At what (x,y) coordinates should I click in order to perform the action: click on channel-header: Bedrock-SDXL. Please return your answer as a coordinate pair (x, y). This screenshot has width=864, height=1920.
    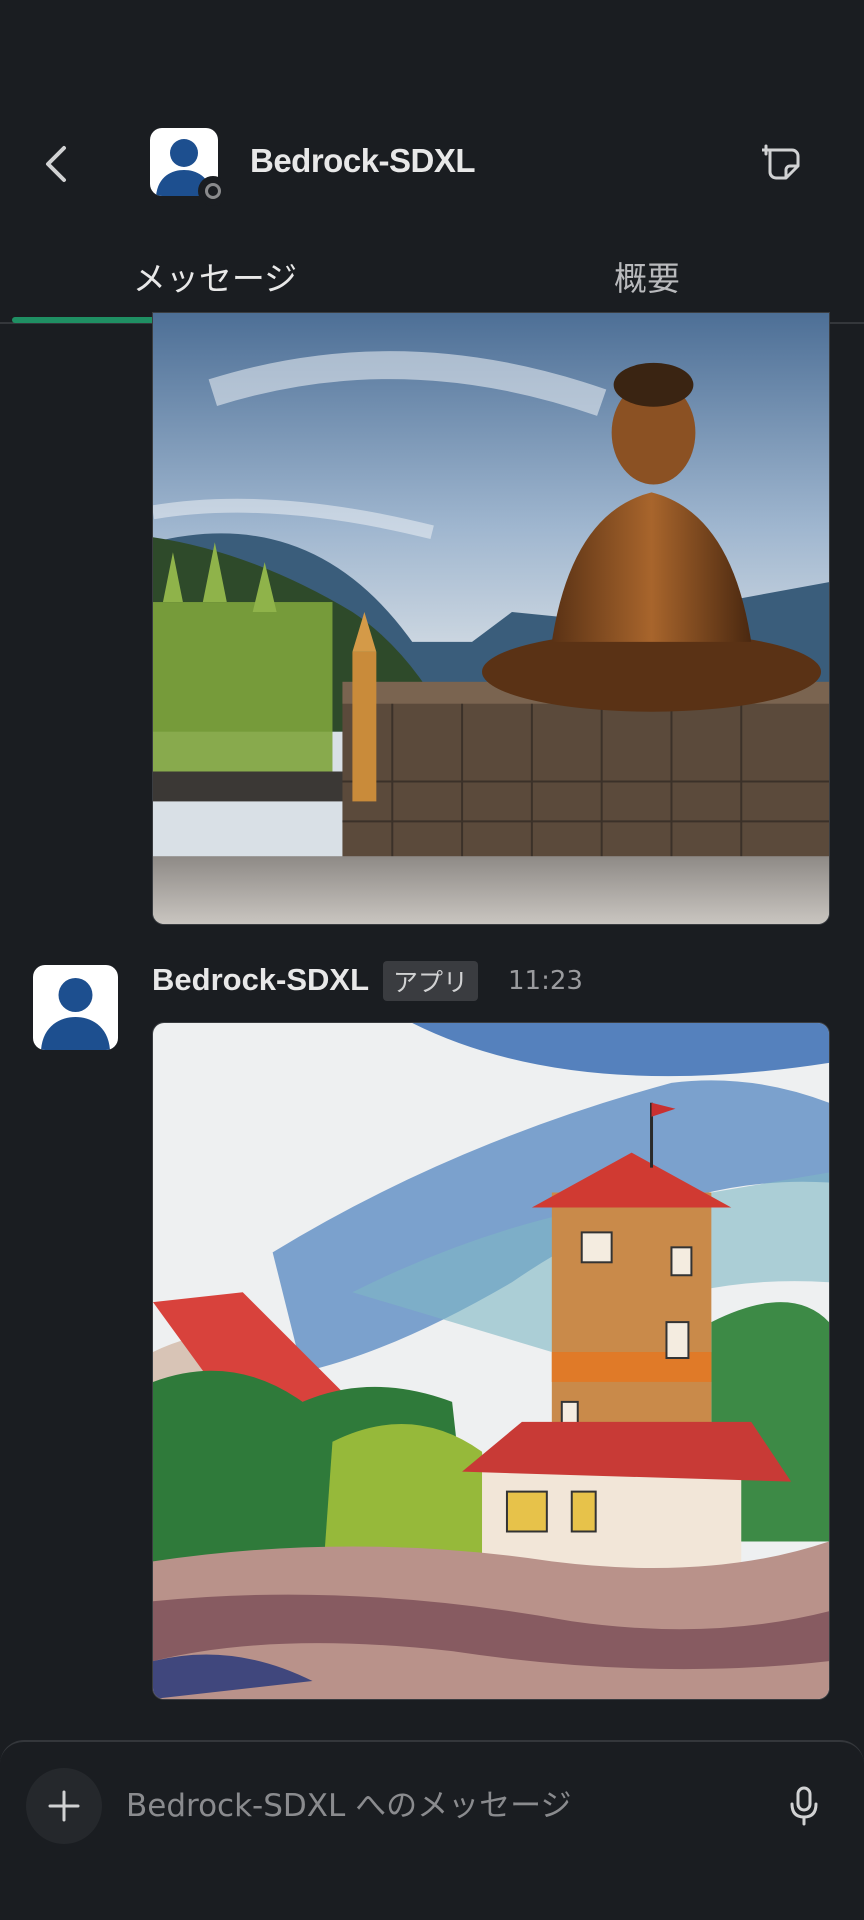
    Looking at the image, I should click on (432, 120).